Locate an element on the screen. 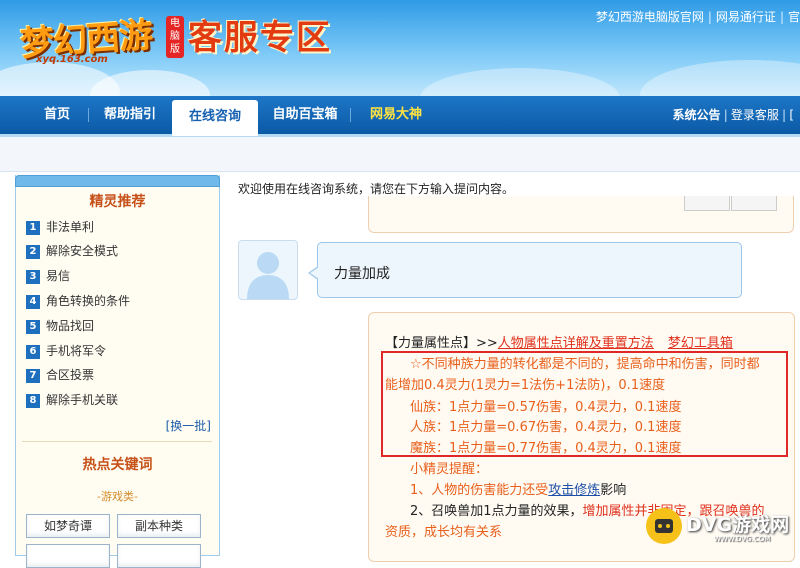 The width and height of the screenshot is (800, 568). user-question-text: 力量加成 is located at coordinates (362, 274).